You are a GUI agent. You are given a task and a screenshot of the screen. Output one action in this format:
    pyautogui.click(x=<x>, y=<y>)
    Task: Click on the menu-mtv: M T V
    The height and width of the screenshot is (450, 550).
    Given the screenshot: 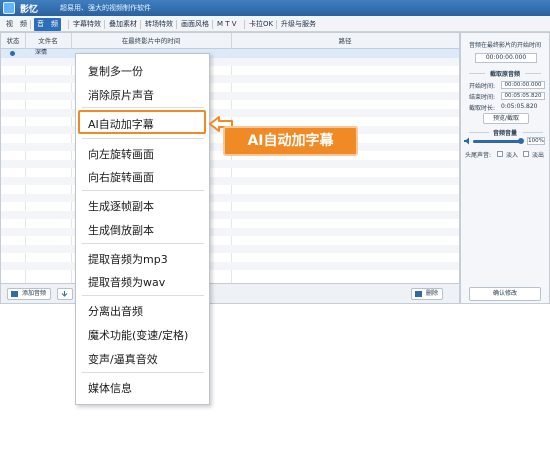 What is the action you would take?
    pyautogui.click(x=227, y=24)
    